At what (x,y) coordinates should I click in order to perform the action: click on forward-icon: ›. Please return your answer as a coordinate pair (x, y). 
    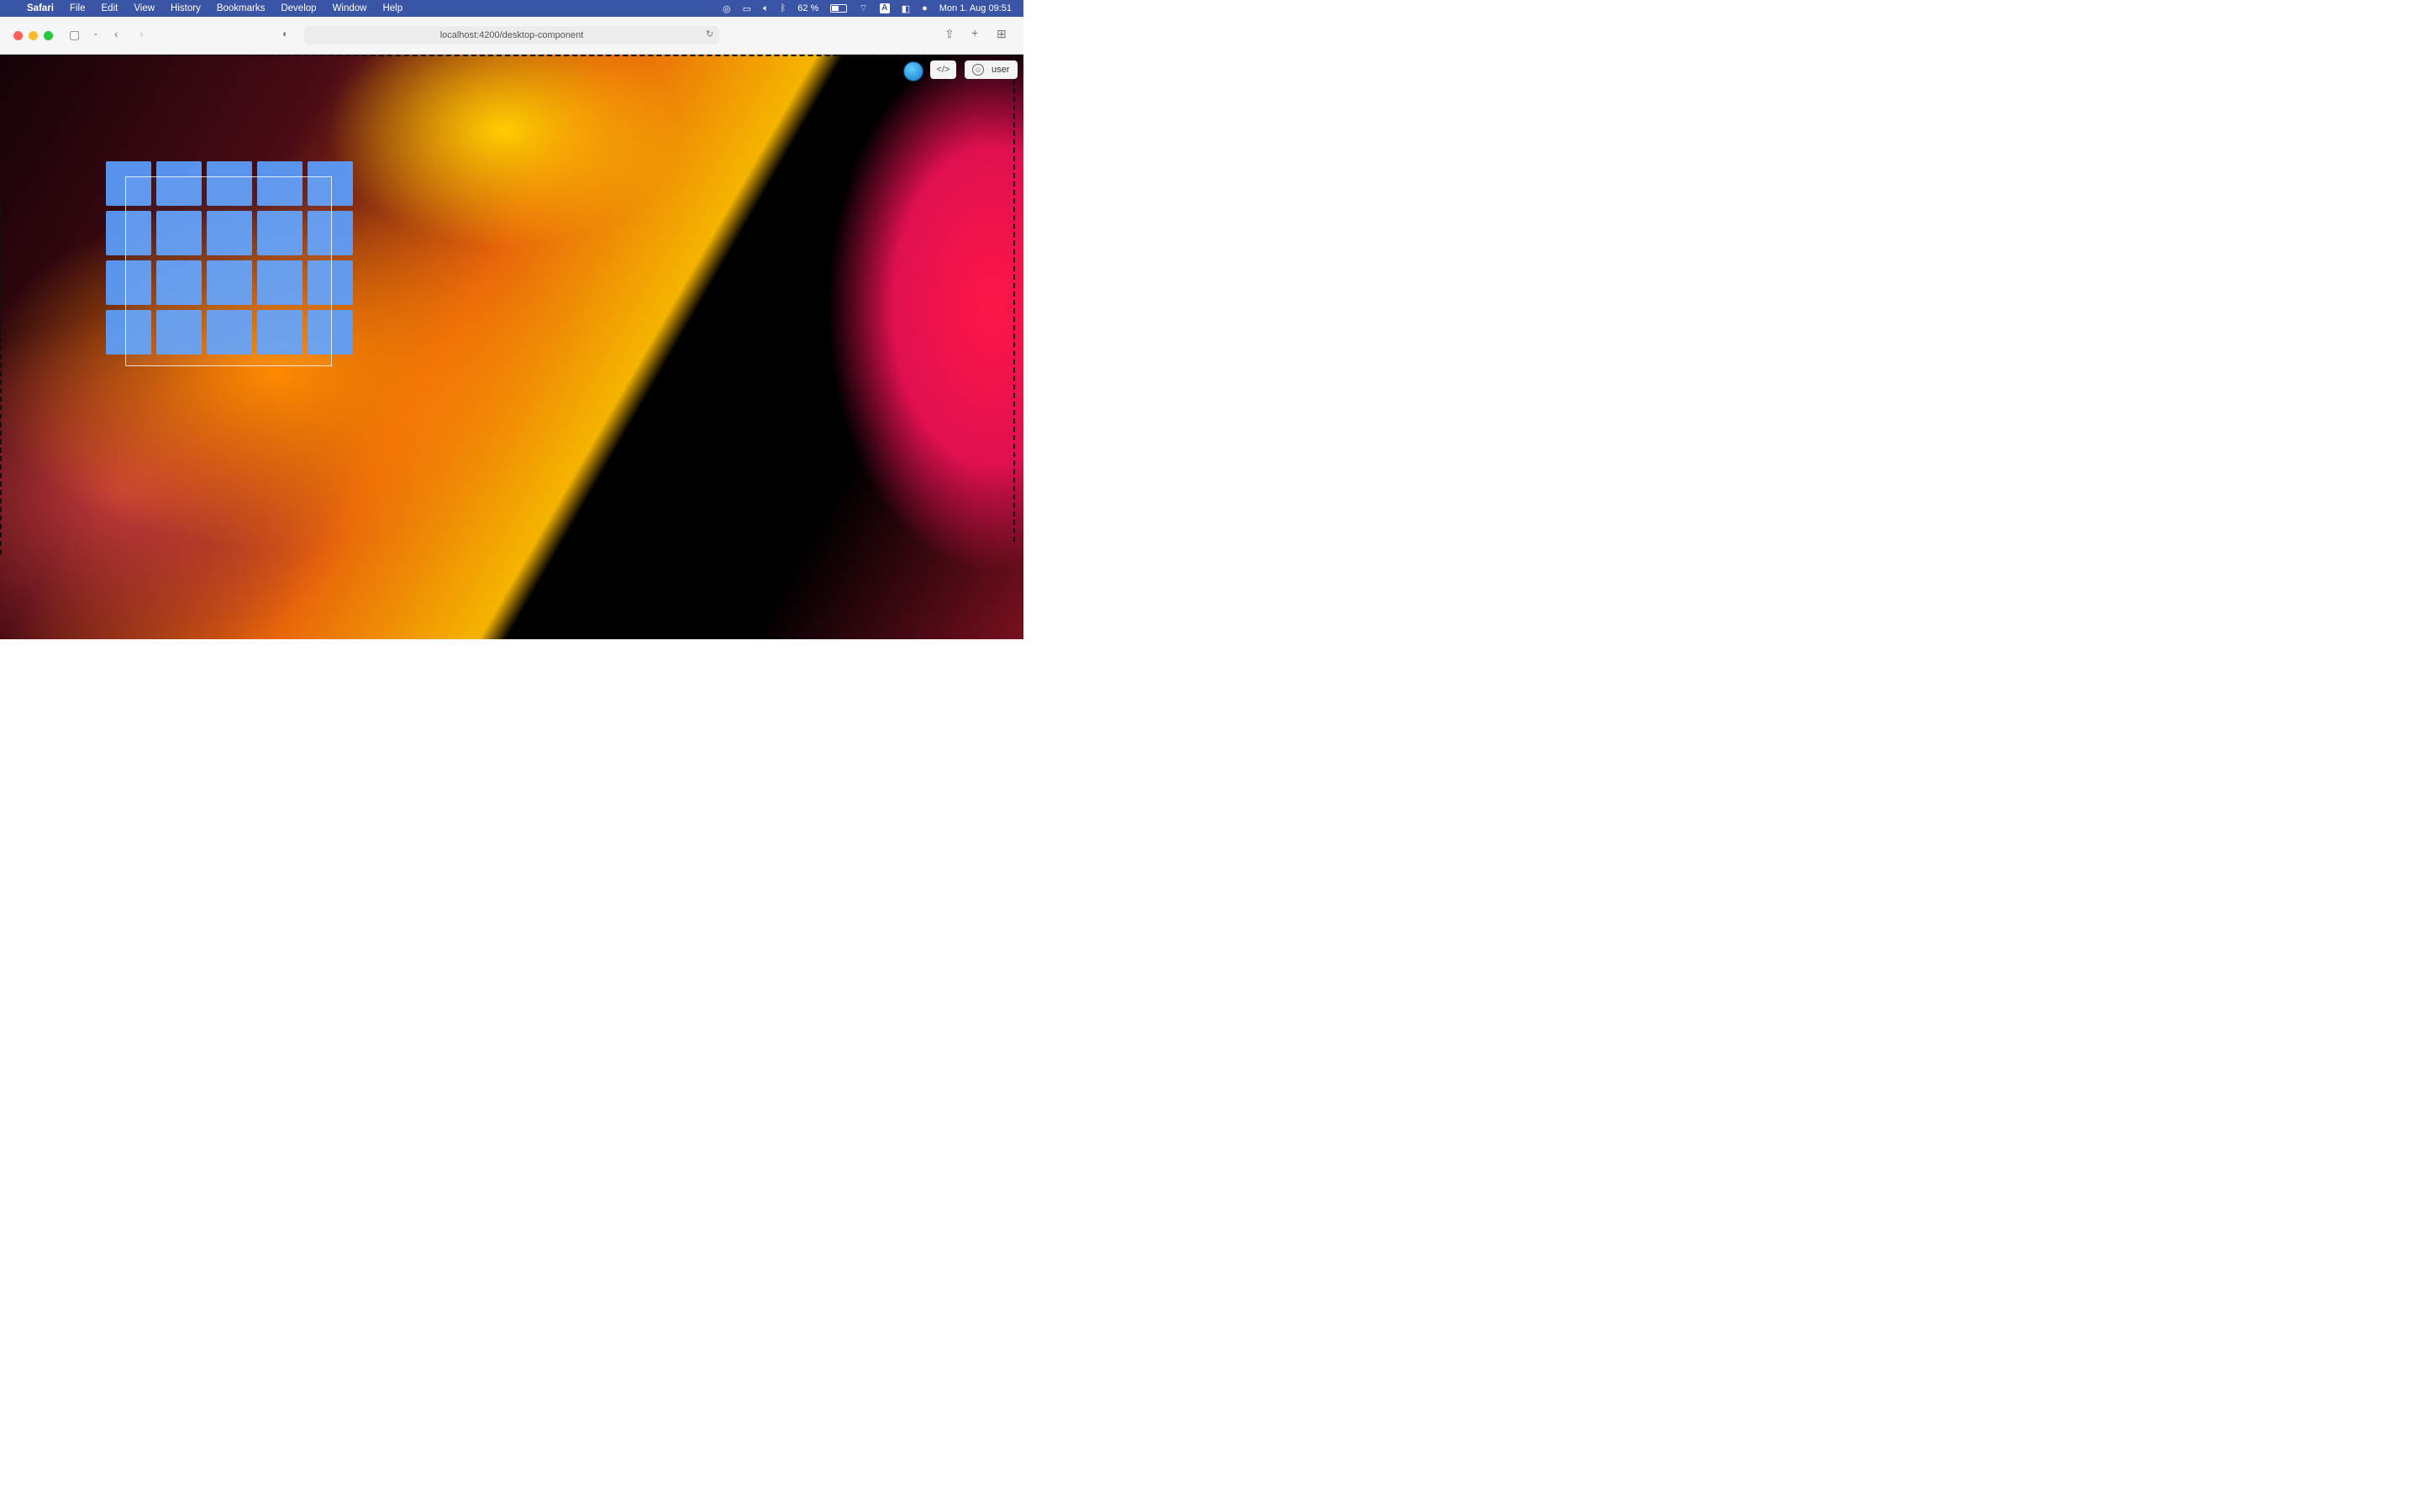
    Looking at the image, I should click on (142, 33).